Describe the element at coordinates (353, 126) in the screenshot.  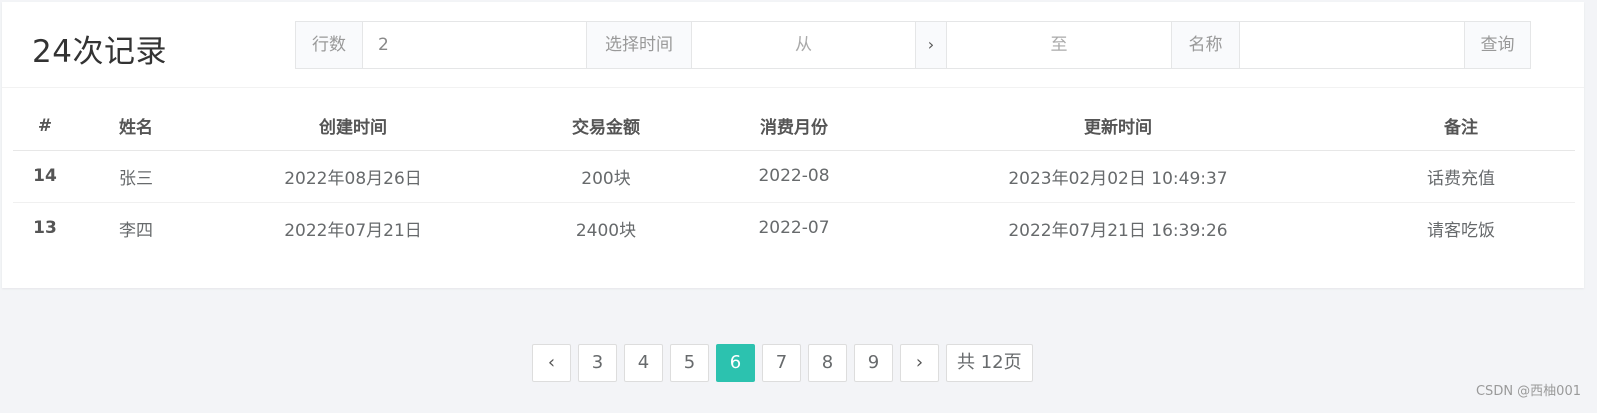
I see `column-header-created: 创建时间` at that location.